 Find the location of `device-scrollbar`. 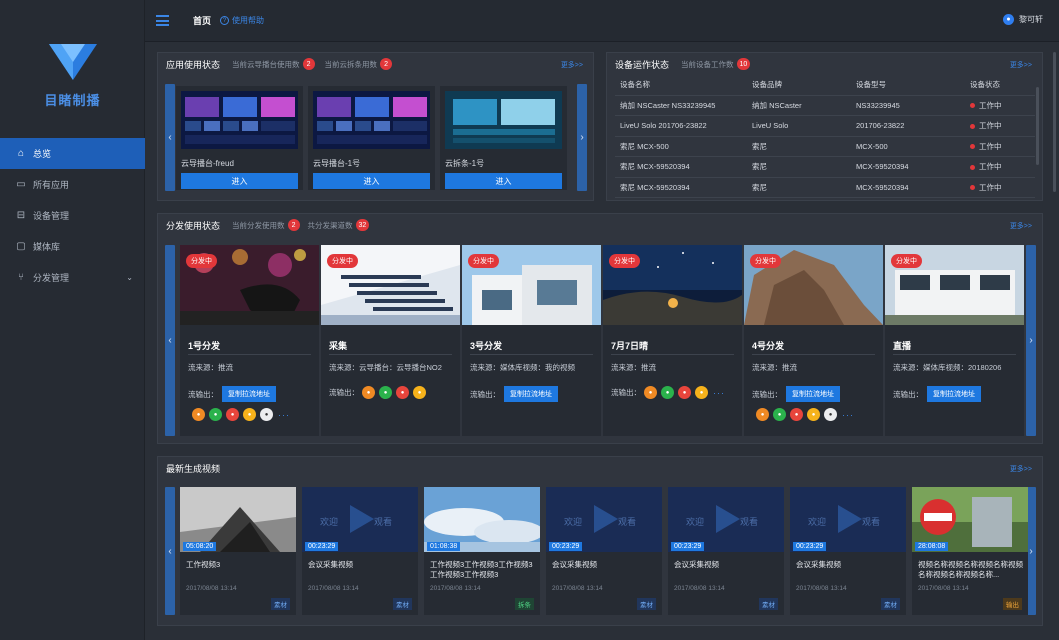

device-scrollbar is located at coordinates (1037, 126).